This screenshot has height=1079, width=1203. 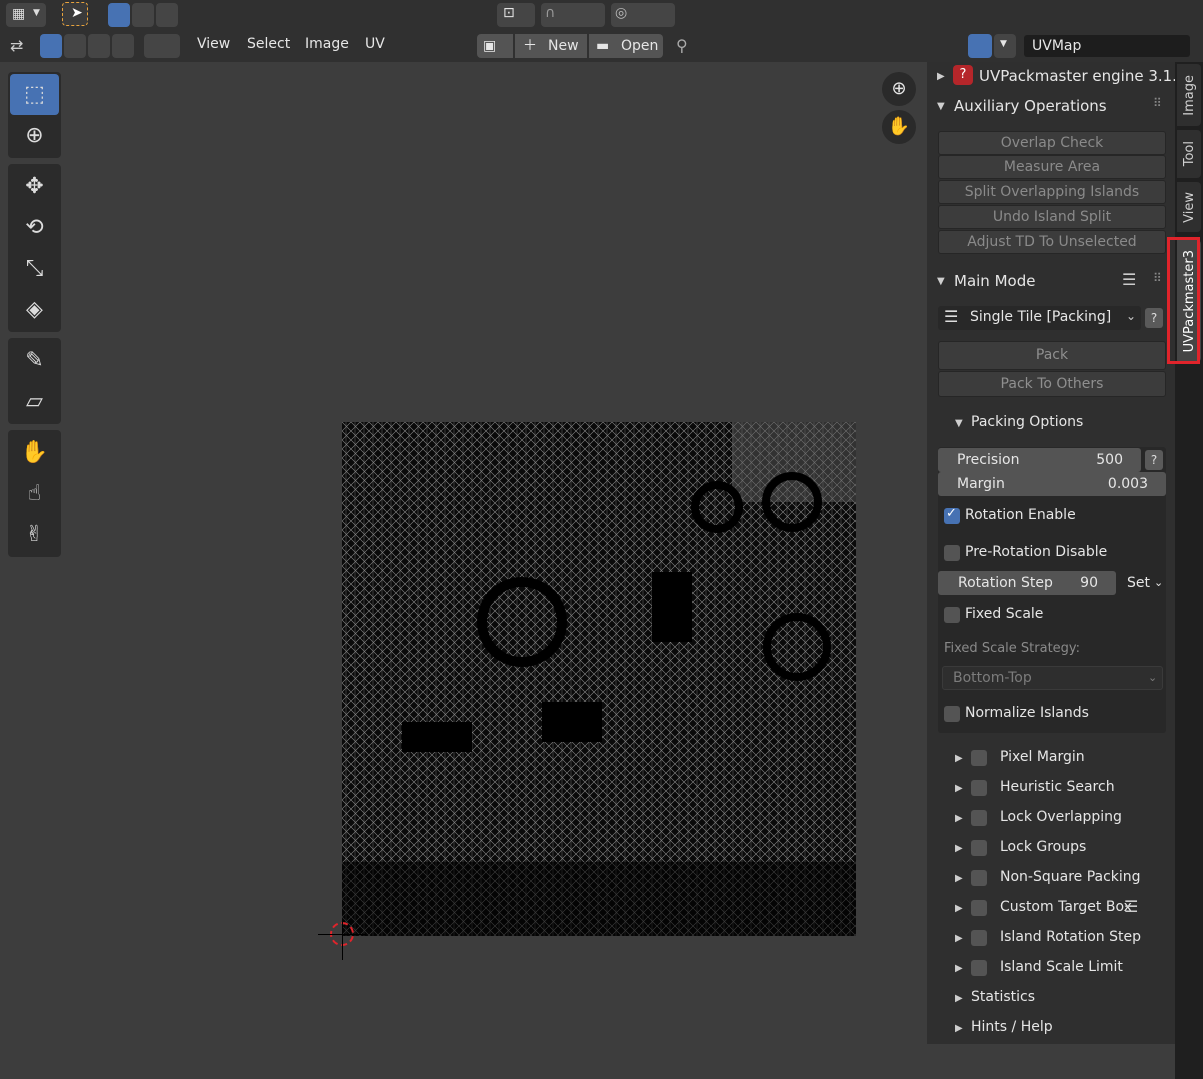 I want to click on sticky-selection-button, so click(x=162, y=46).